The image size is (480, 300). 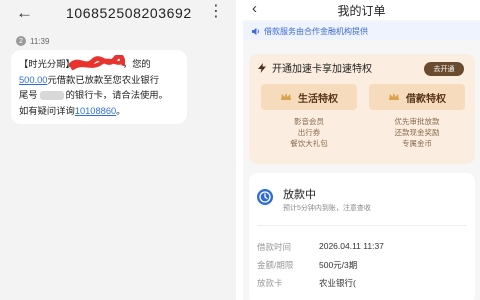 I want to click on message-line-2: 500.00元借款已放款至您农业银行, so click(x=89, y=79).